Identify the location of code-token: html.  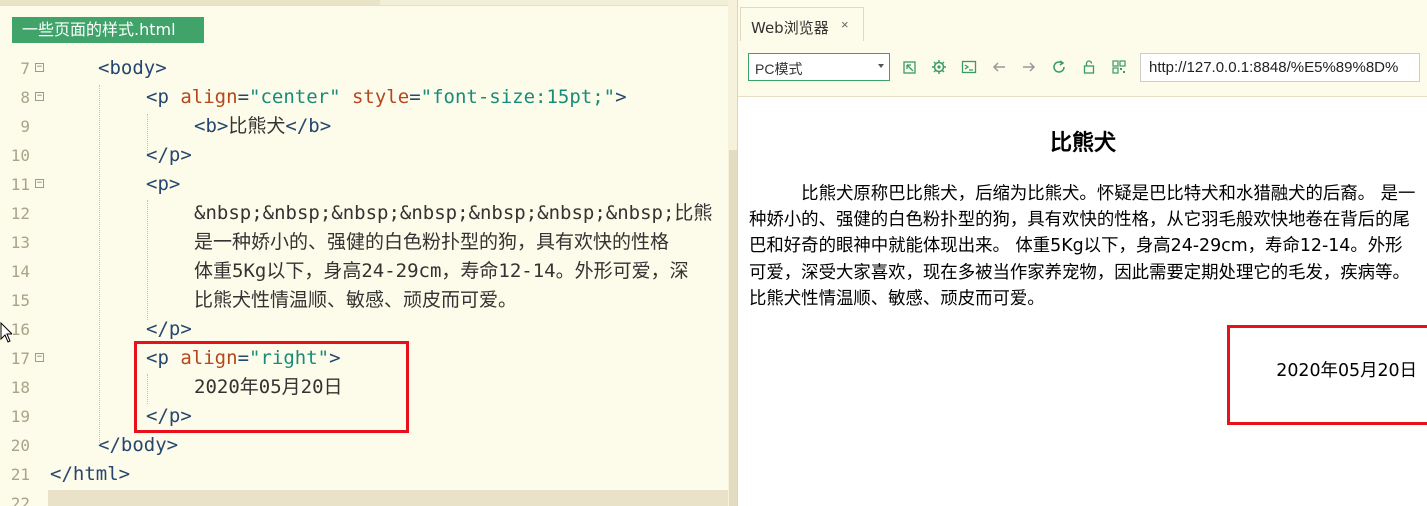
(95, 474).